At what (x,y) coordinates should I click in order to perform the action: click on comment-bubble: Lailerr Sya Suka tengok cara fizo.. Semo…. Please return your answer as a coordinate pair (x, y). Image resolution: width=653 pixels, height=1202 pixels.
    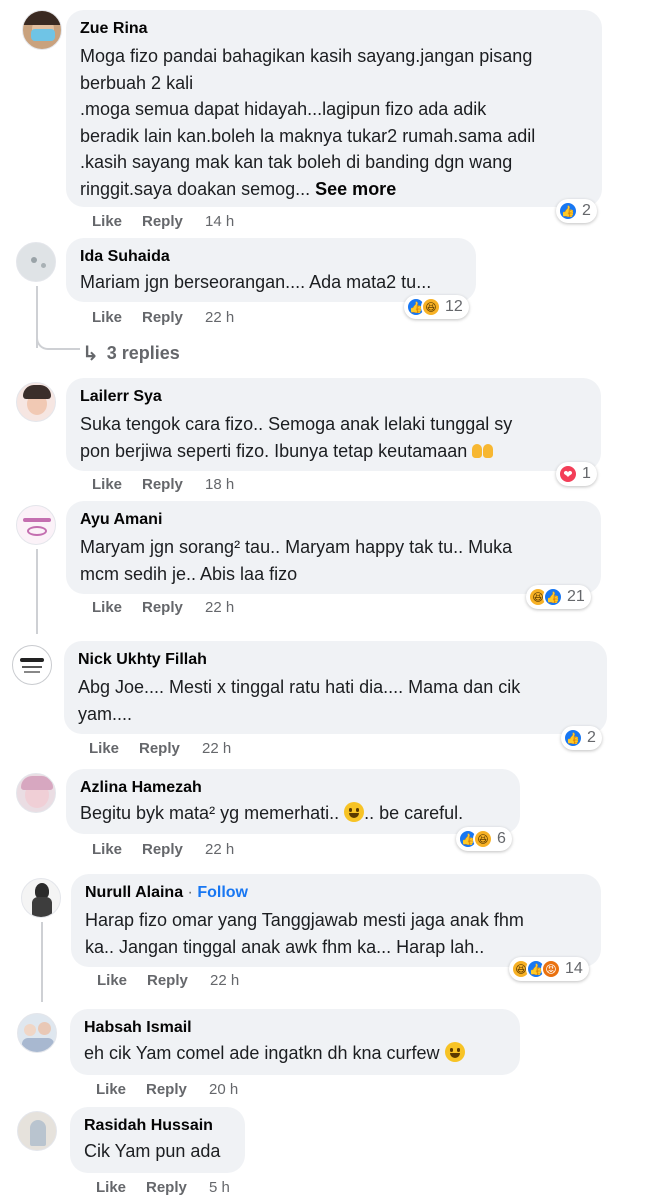
    Looking at the image, I should click on (333, 424).